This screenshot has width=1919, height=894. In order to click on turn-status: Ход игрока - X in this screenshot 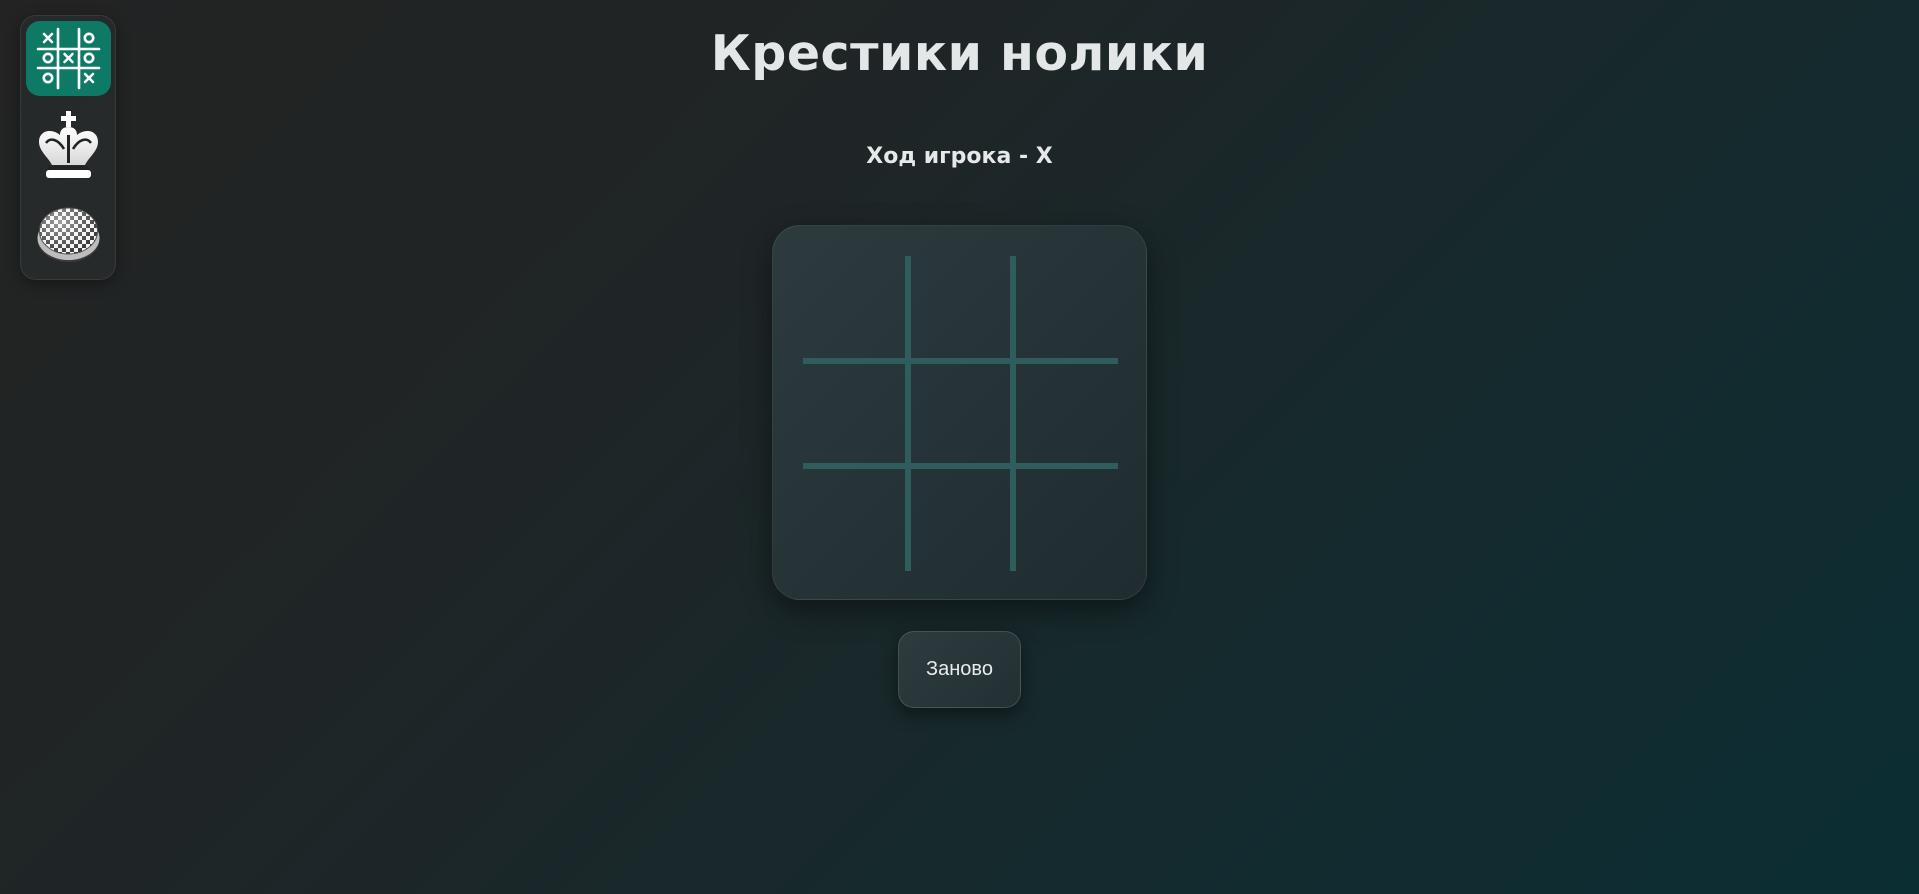, I will do `click(959, 156)`.